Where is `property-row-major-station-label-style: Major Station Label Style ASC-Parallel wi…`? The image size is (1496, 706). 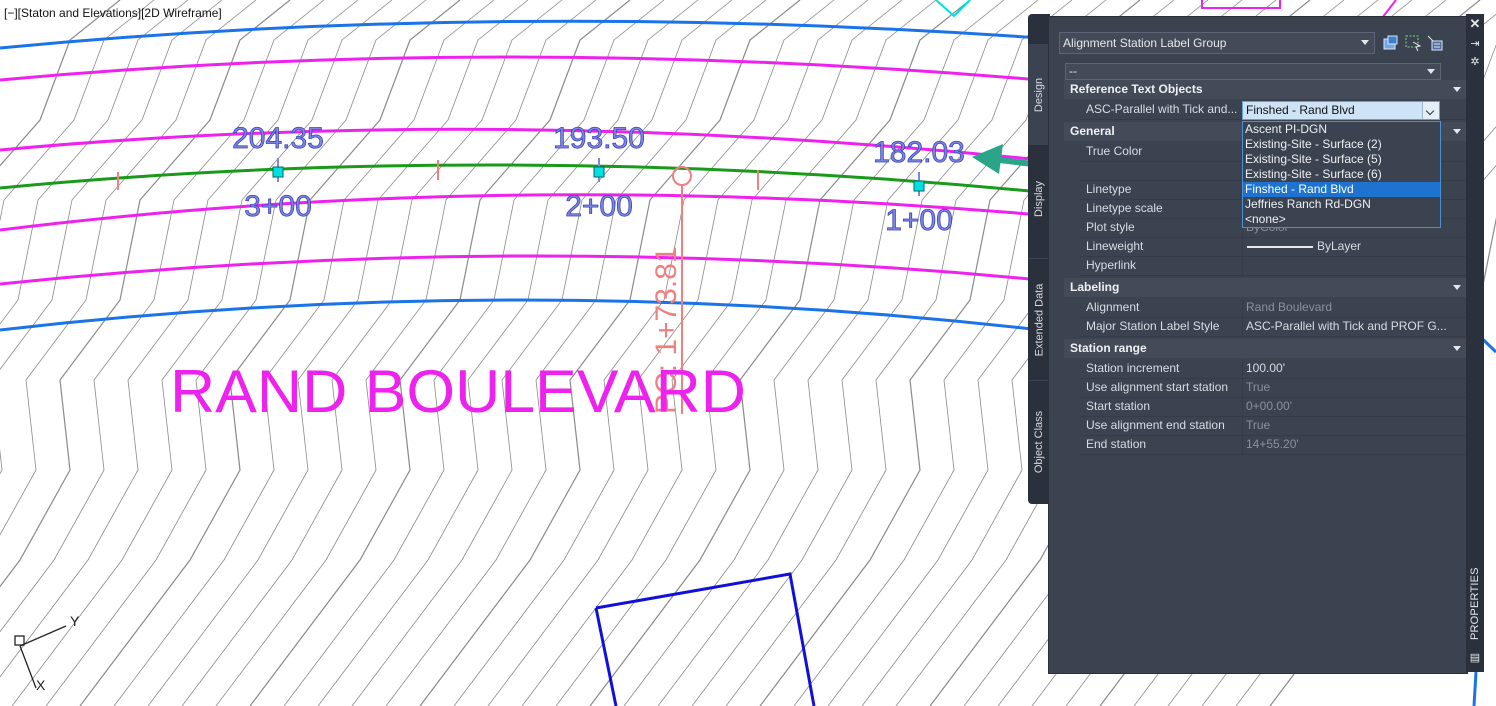 property-row-major-station-label-style: Major Station Label Style ASC-Parallel wi… is located at coordinates (1274, 327).